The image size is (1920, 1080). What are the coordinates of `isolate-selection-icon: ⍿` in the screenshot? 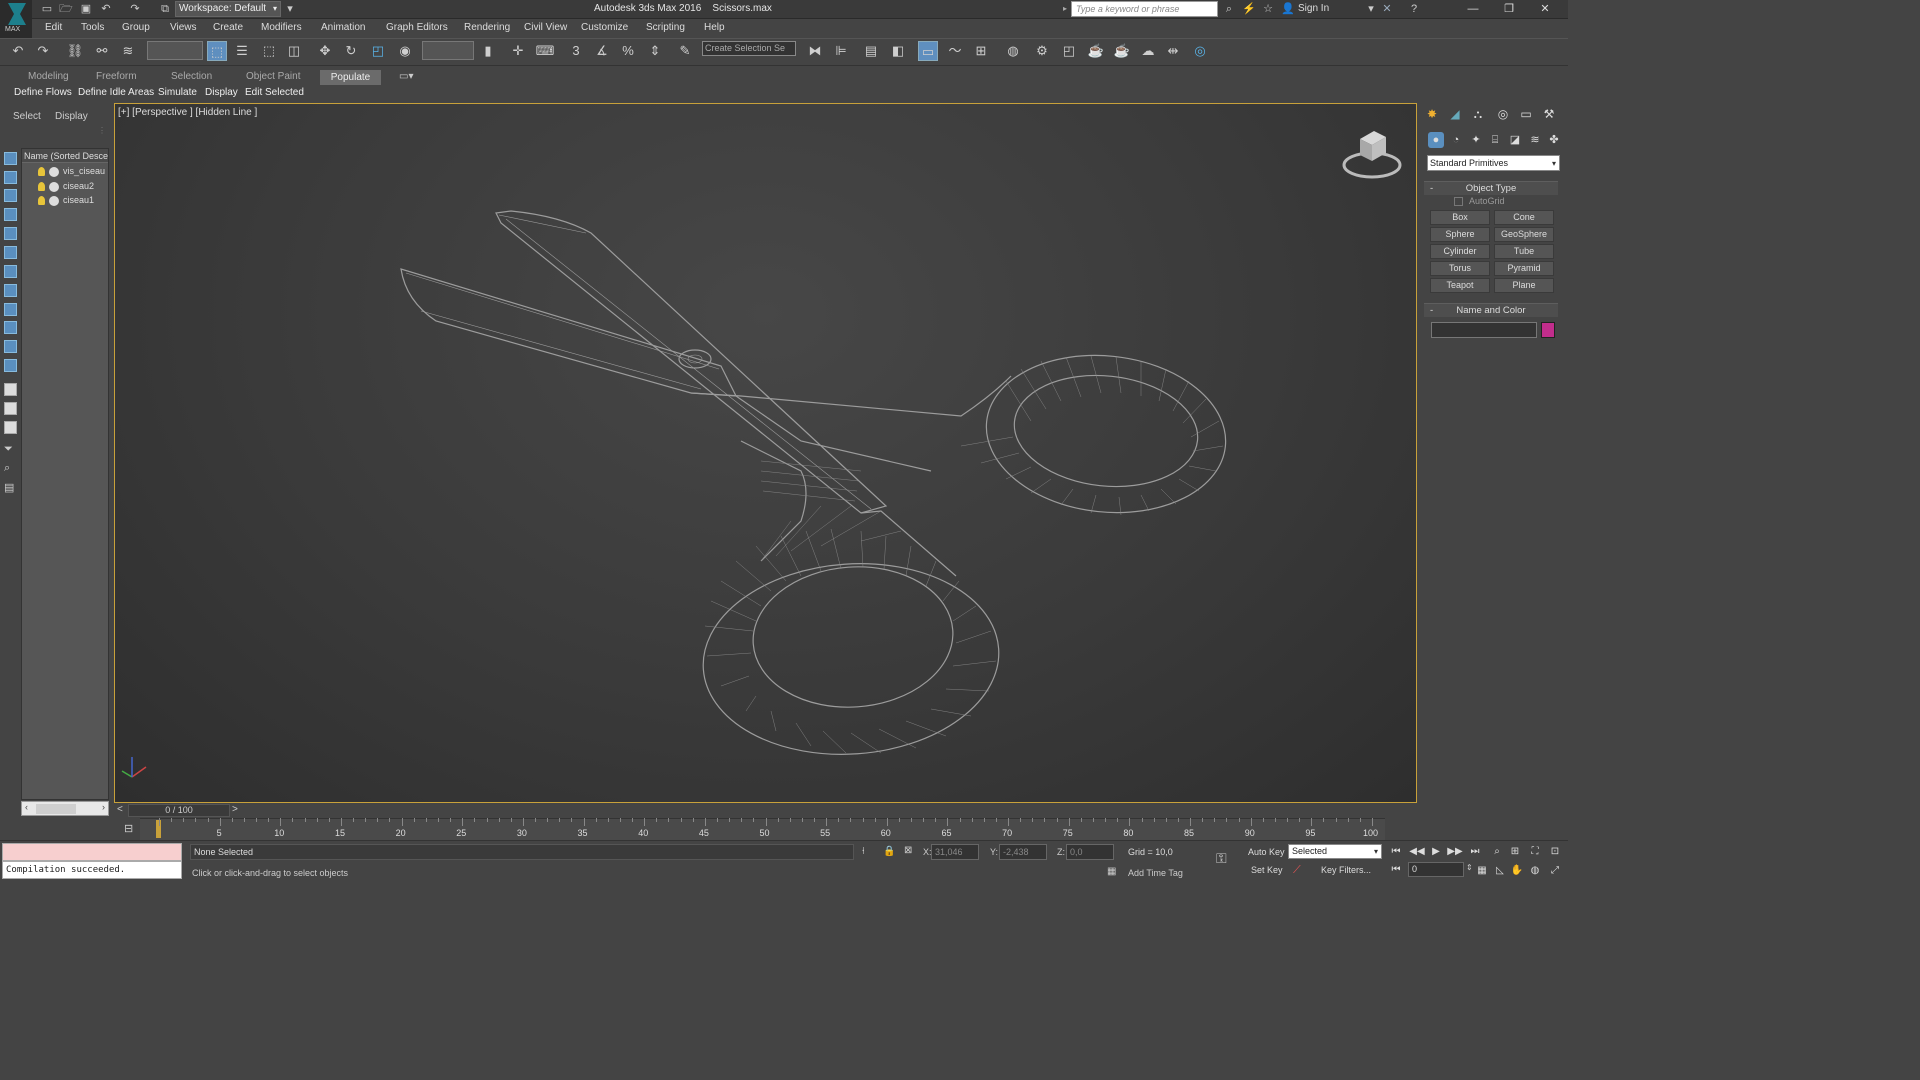 It's located at (863, 851).